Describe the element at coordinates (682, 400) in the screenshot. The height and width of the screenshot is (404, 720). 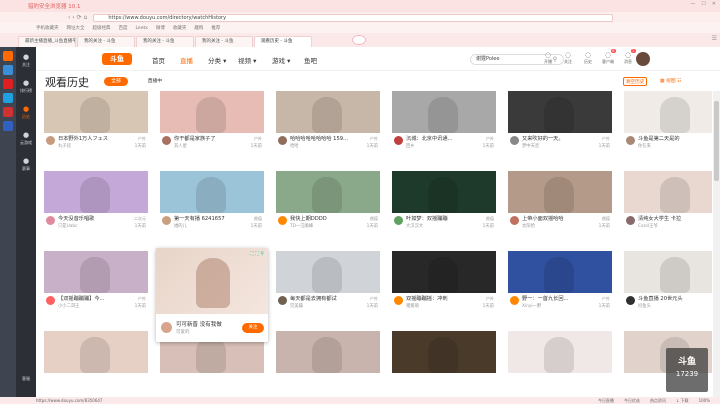
I see `status-item: ↓ 下载` at that location.